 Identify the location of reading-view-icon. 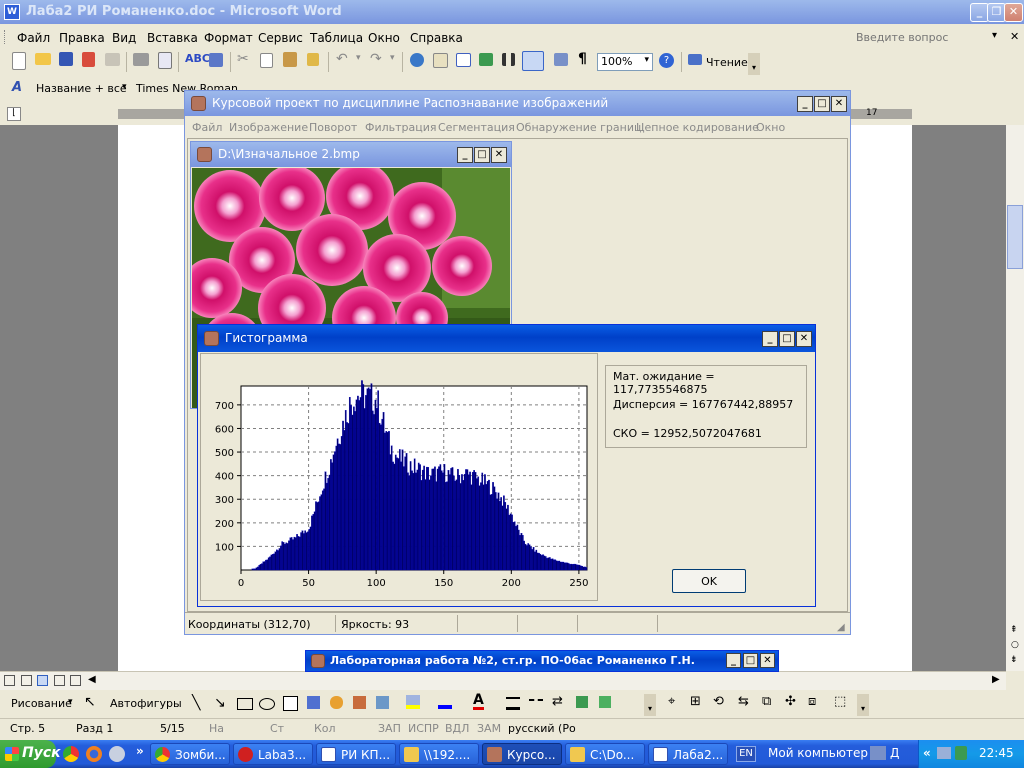
(75, 680).